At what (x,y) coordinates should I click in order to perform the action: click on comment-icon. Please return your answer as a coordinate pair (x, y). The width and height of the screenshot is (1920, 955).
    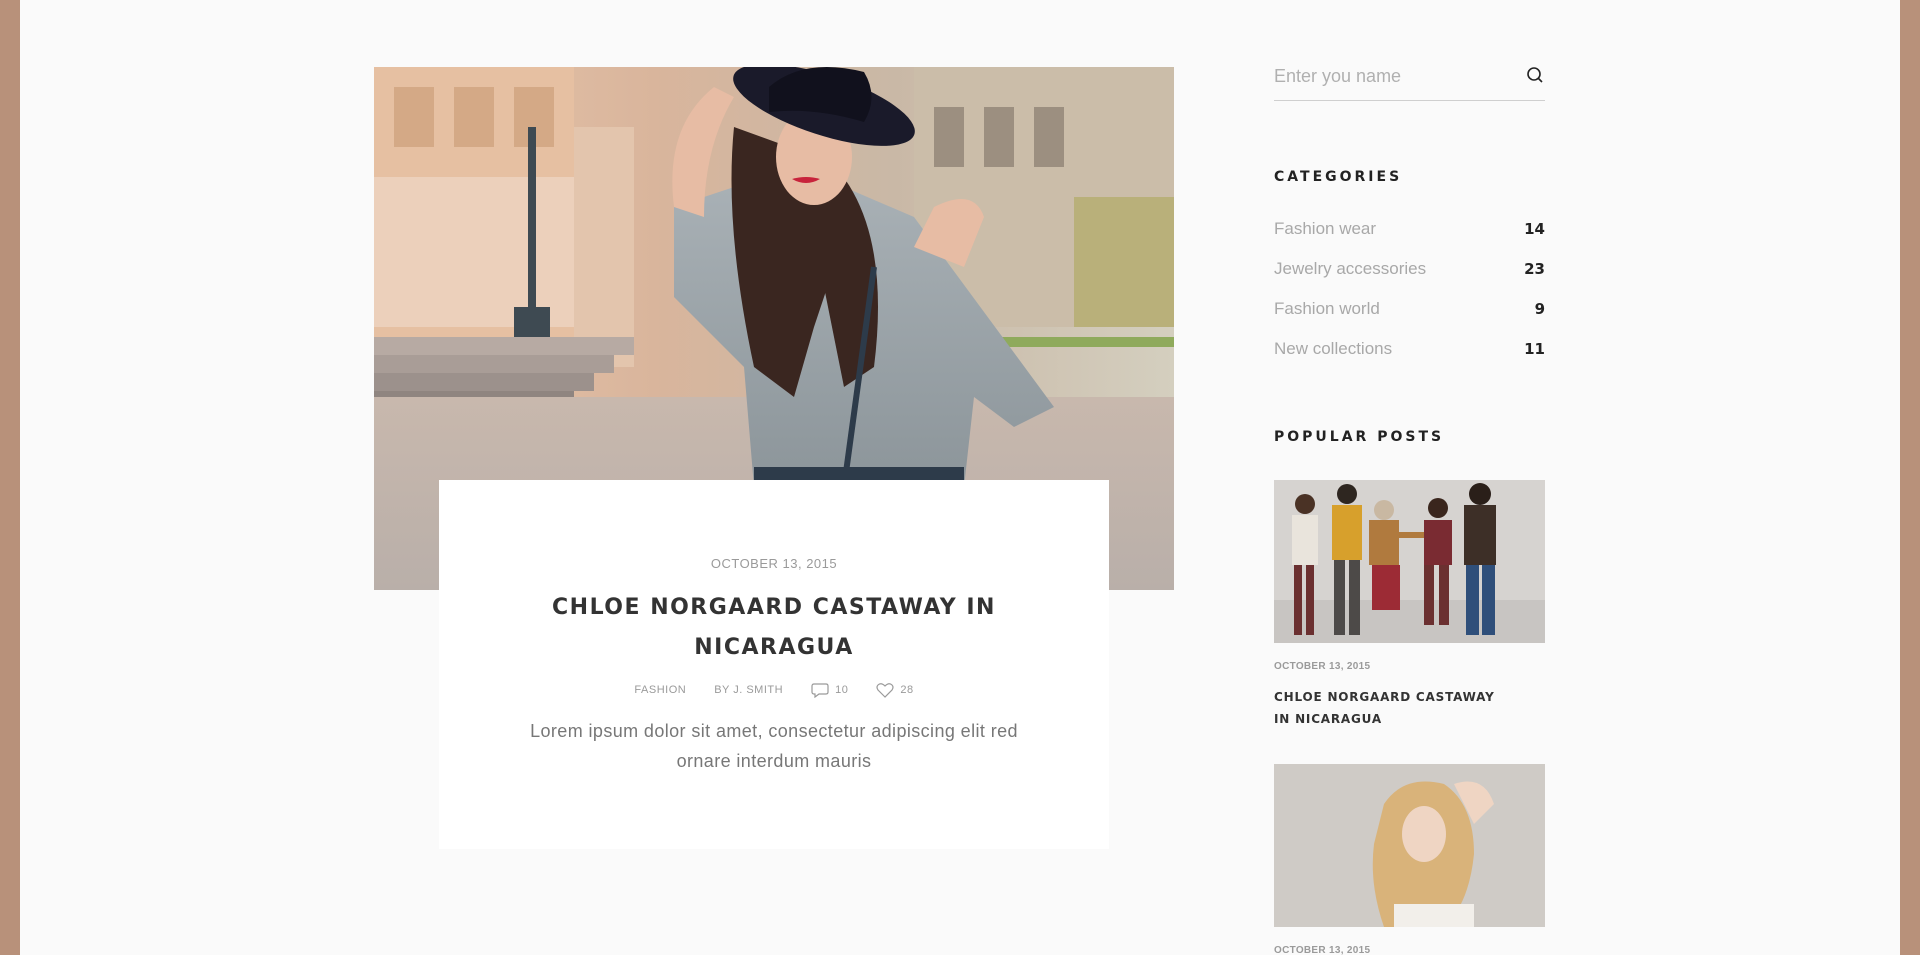
    Looking at the image, I should click on (820, 690).